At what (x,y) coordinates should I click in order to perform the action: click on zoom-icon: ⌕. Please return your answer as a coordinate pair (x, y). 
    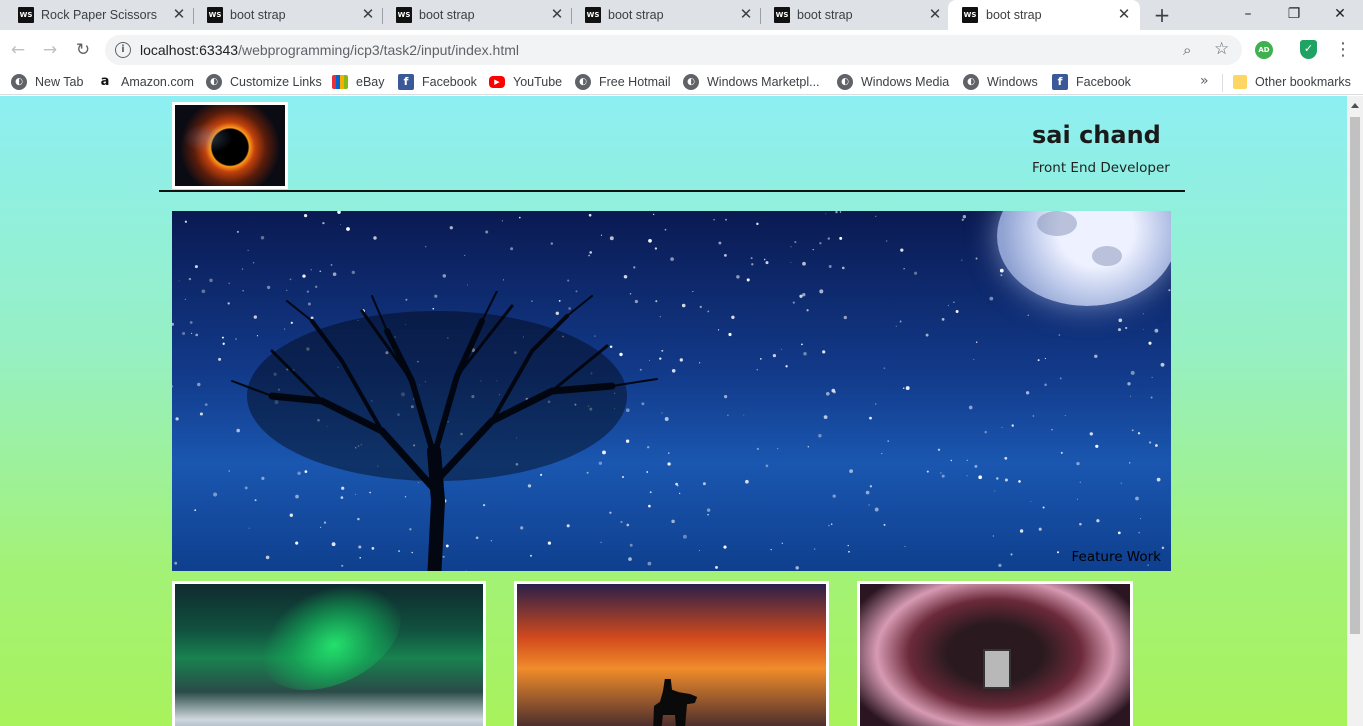
    Looking at the image, I should click on (1187, 50).